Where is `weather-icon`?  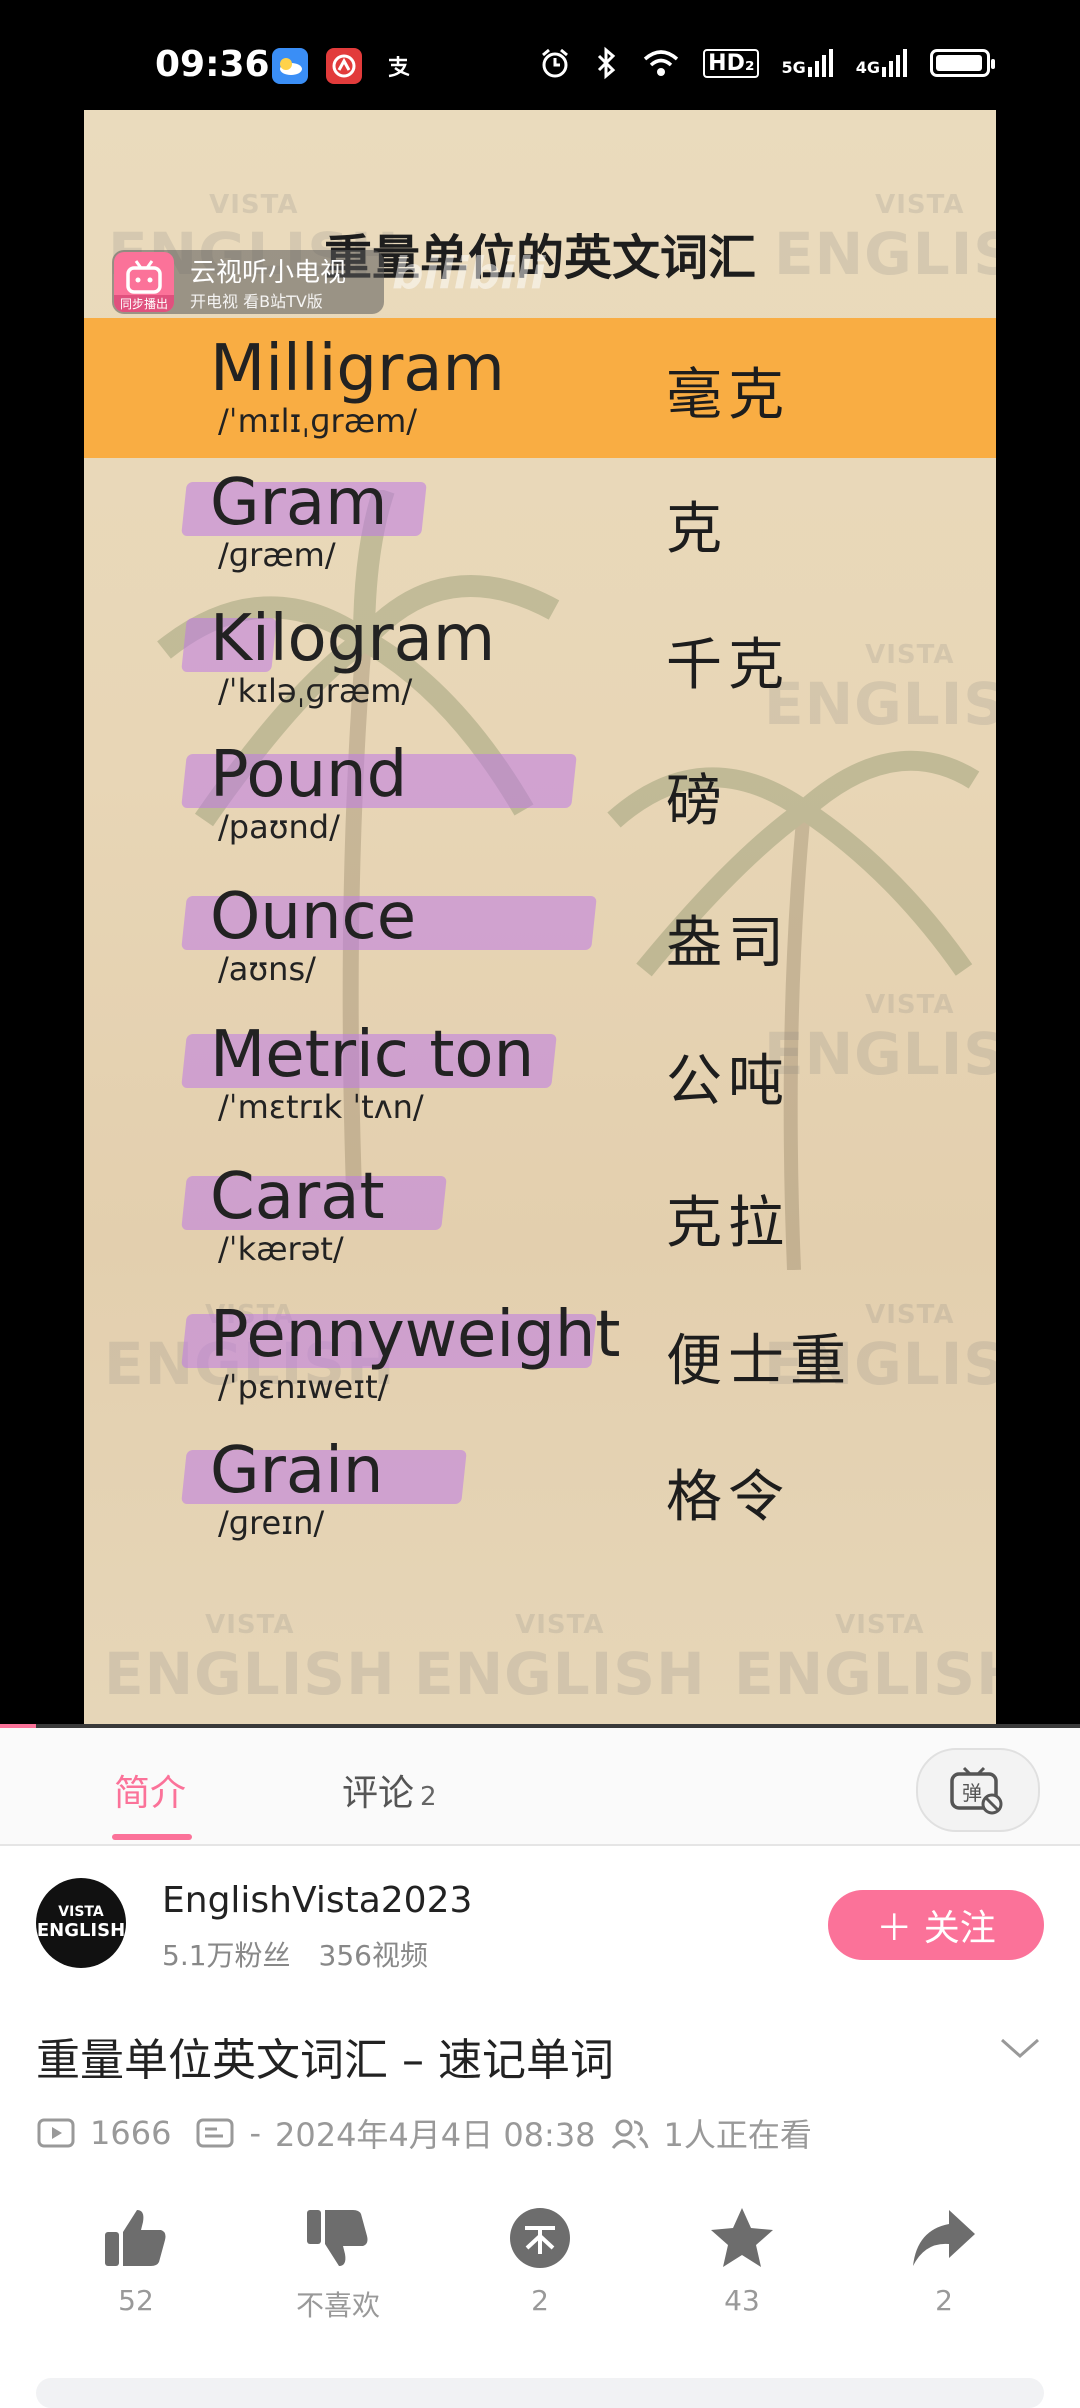 weather-icon is located at coordinates (290, 66).